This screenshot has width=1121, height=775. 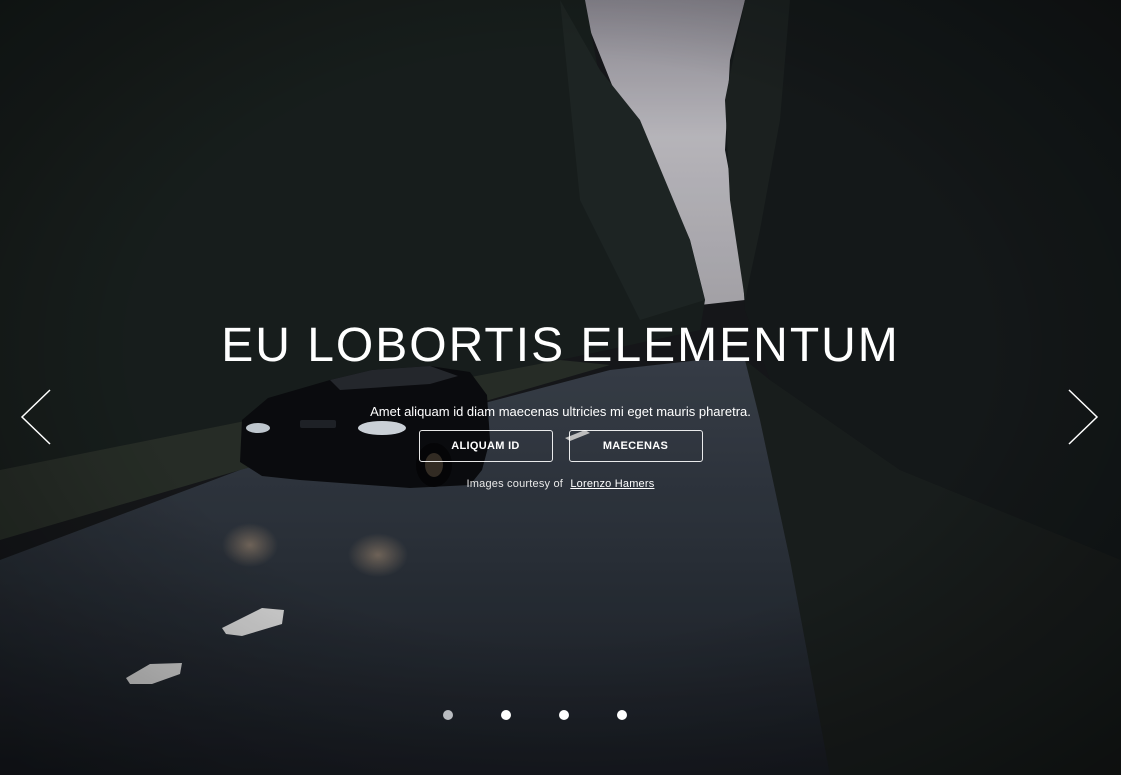 I want to click on aliquam-id-button: ALIQUAM ID, so click(x=485, y=446).